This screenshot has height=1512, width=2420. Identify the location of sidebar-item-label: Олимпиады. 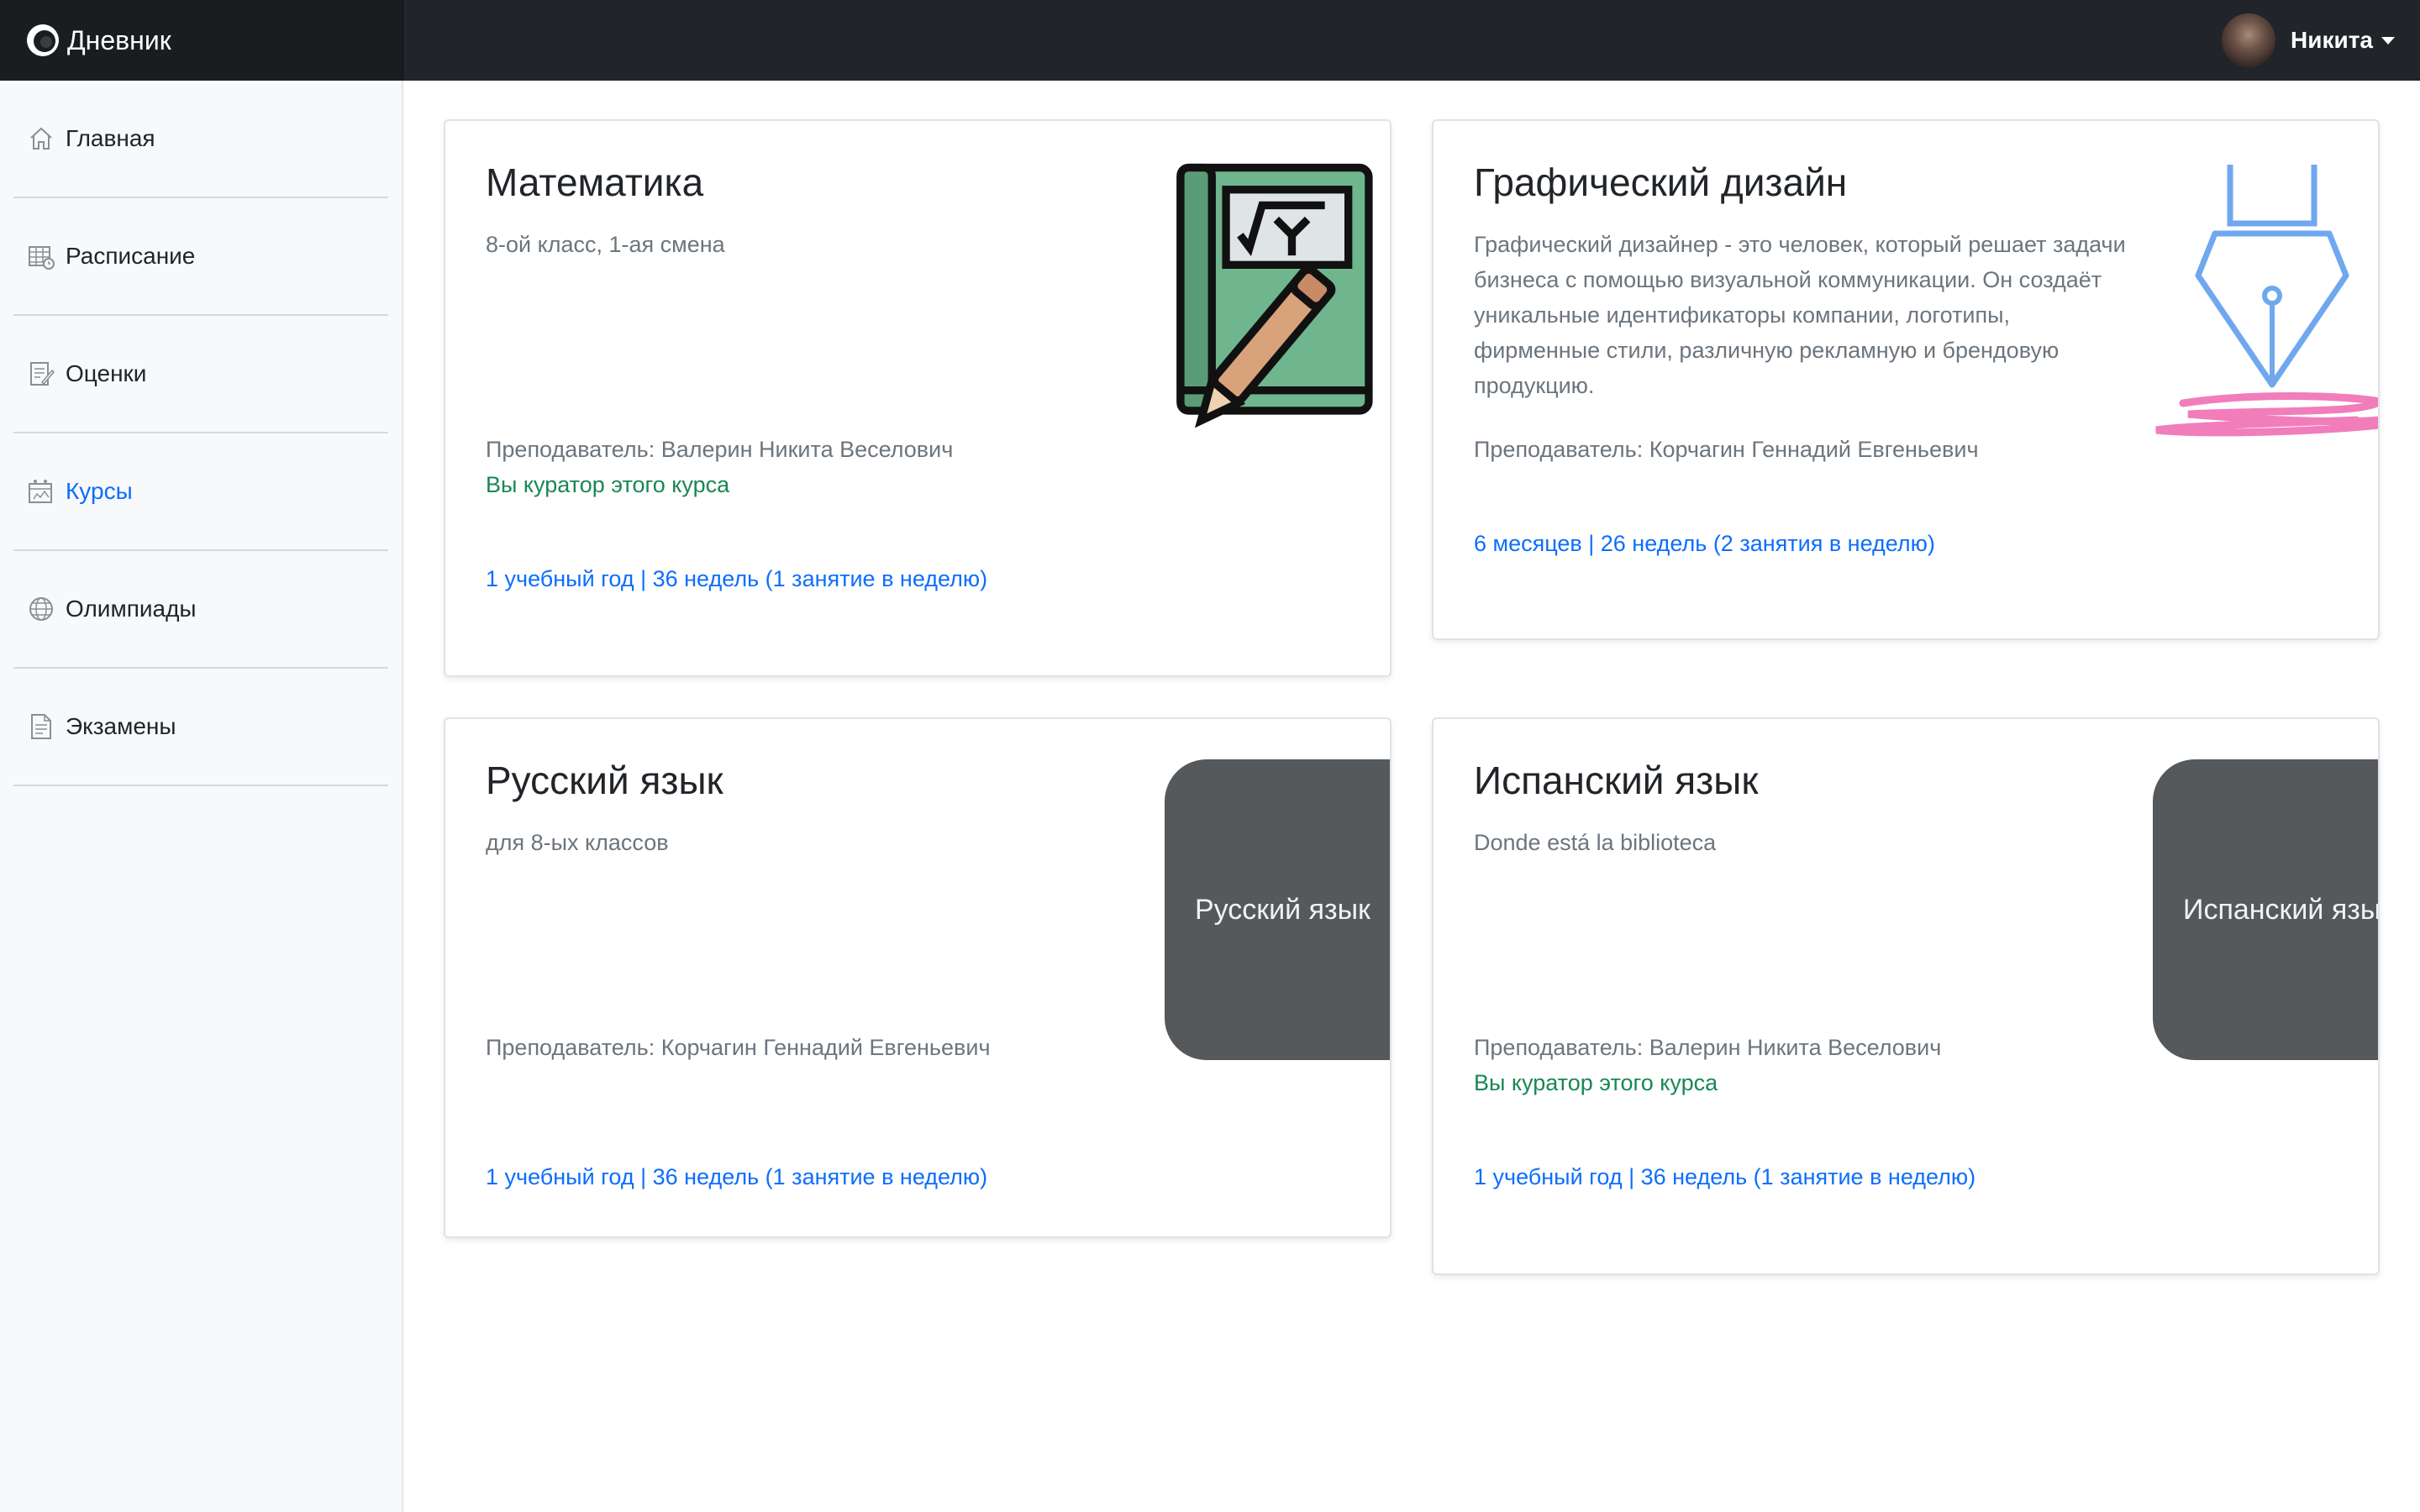
(131, 609).